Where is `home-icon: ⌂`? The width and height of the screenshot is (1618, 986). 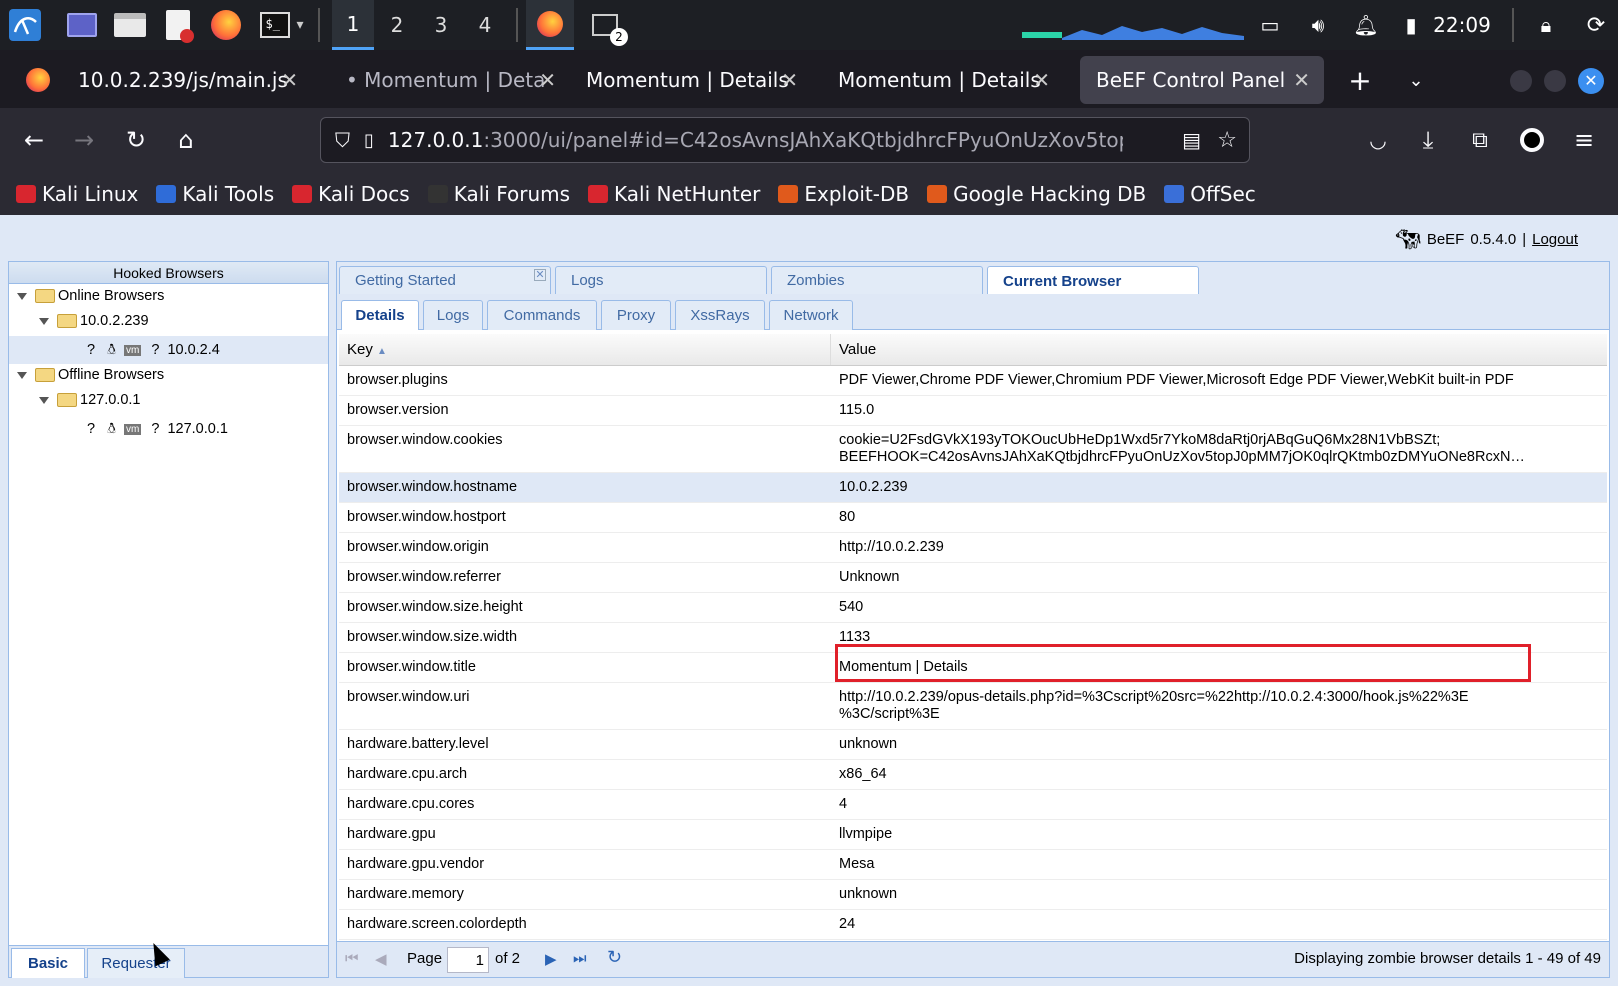 home-icon: ⌂ is located at coordinates (186, 140).